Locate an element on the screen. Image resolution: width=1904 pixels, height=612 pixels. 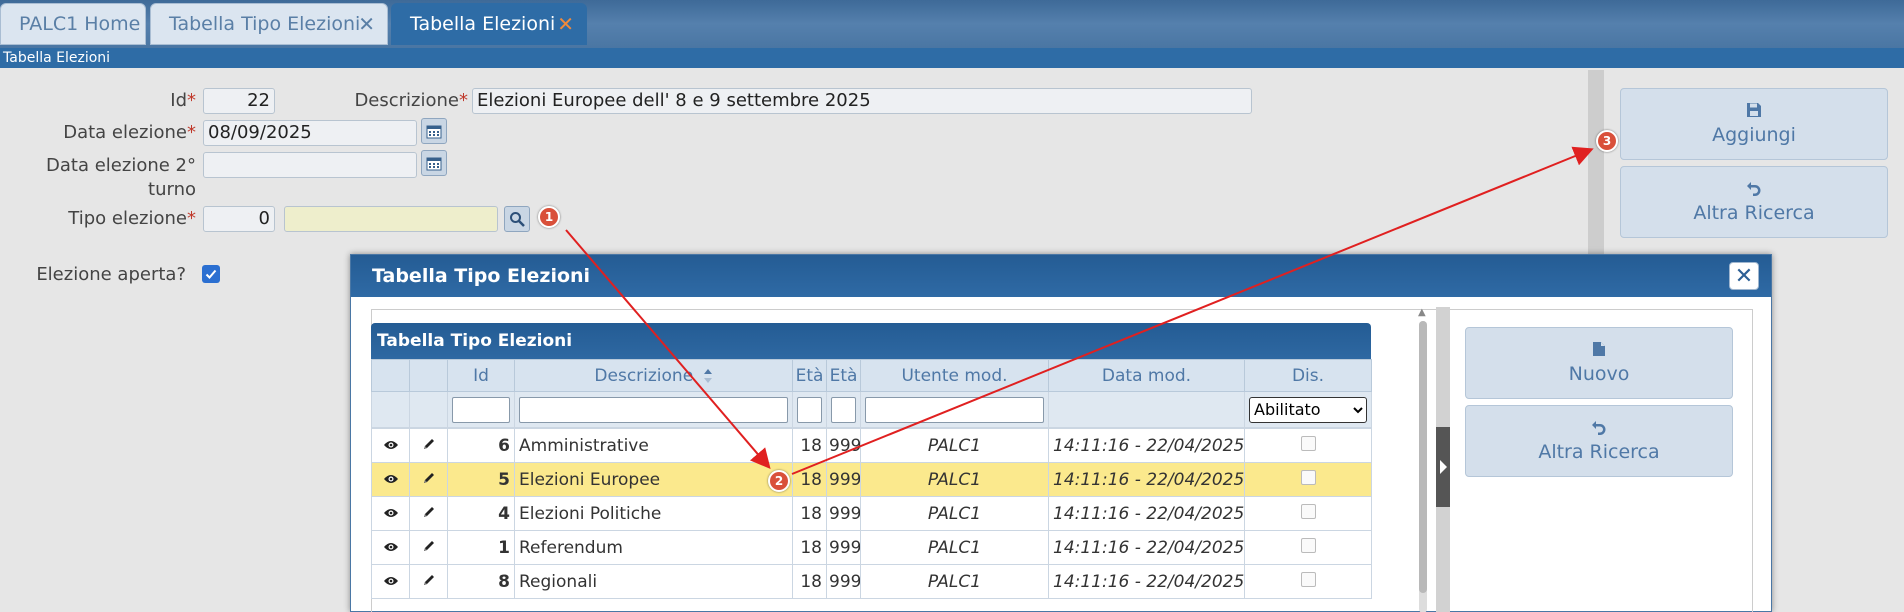
dialog-altra-ricerca-button: Altra Ricerca is located at coordinates (1599, 441).